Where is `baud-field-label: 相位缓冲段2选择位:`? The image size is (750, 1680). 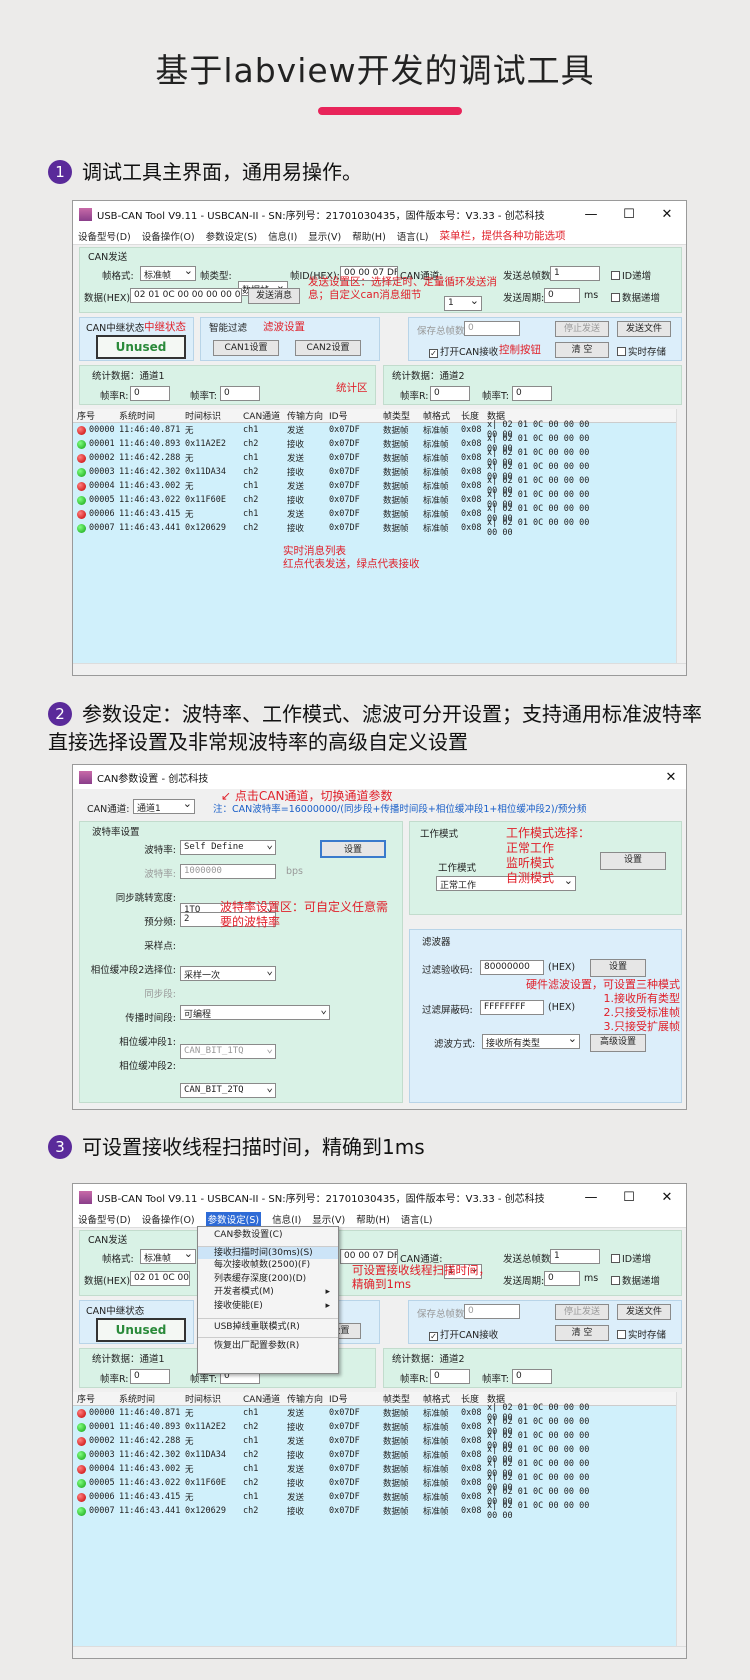
baud-field-label: 相位缓冲段2选择位: is located at coordinates (133, 970).